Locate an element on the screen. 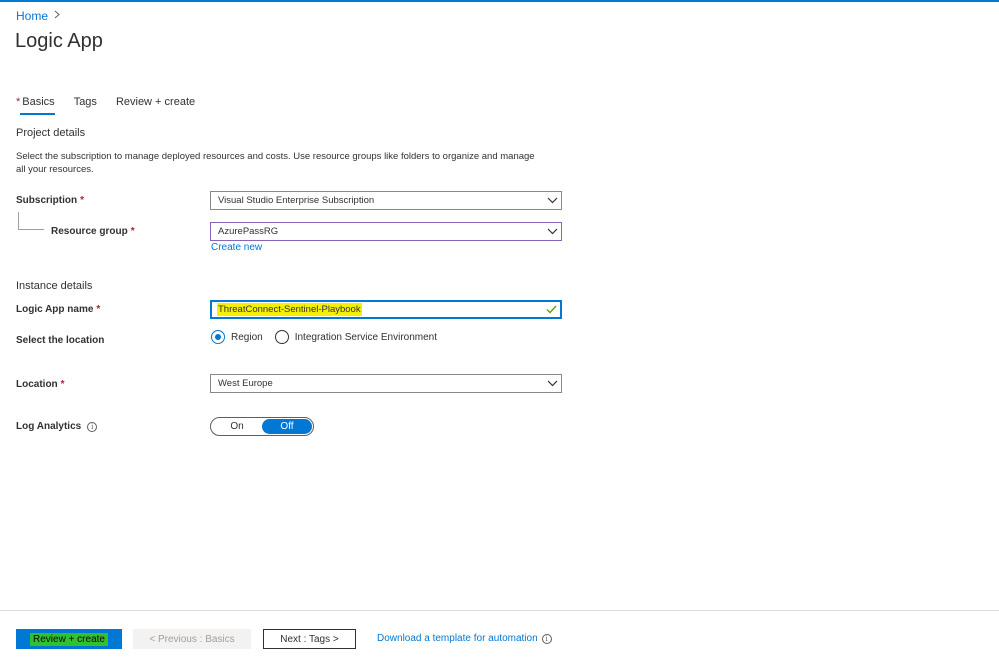  location-label: Location * is located at coordinates (40, 384).